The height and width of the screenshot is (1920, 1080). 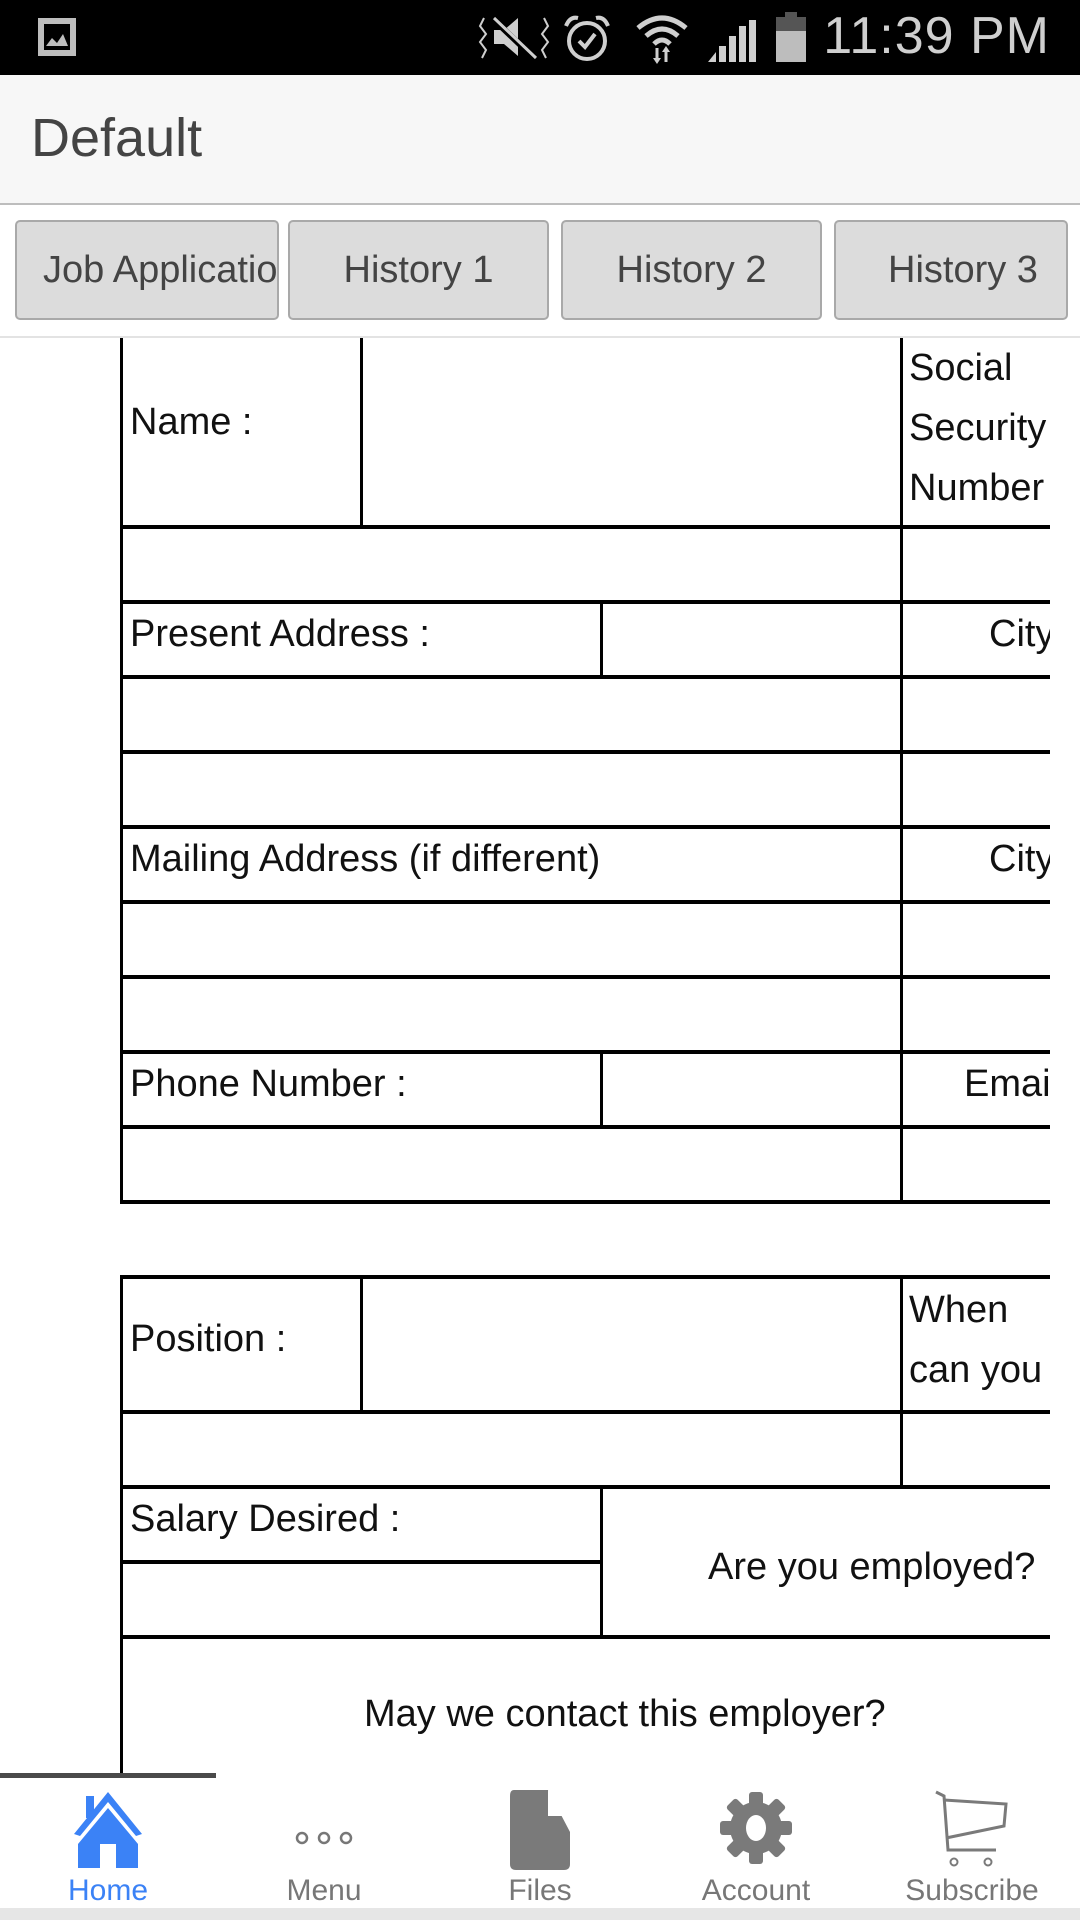 I want to click on name-input, so click(x=631, y=431).